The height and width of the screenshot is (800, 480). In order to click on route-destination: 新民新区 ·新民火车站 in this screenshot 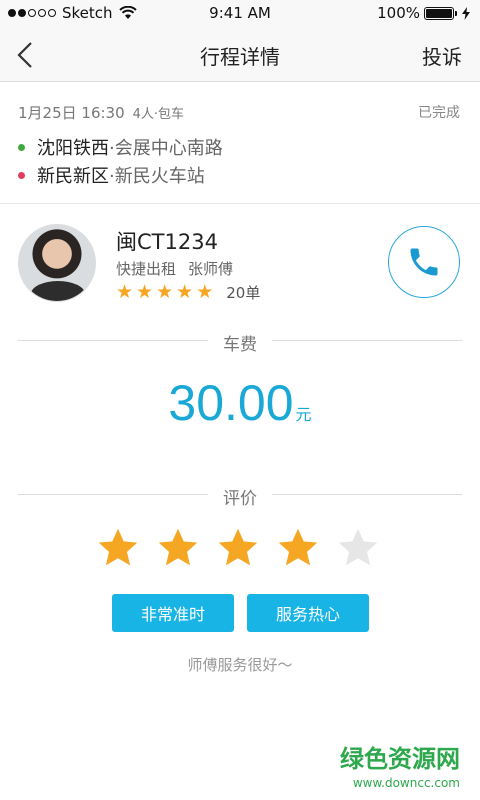, I will do `click(111, 175)`.